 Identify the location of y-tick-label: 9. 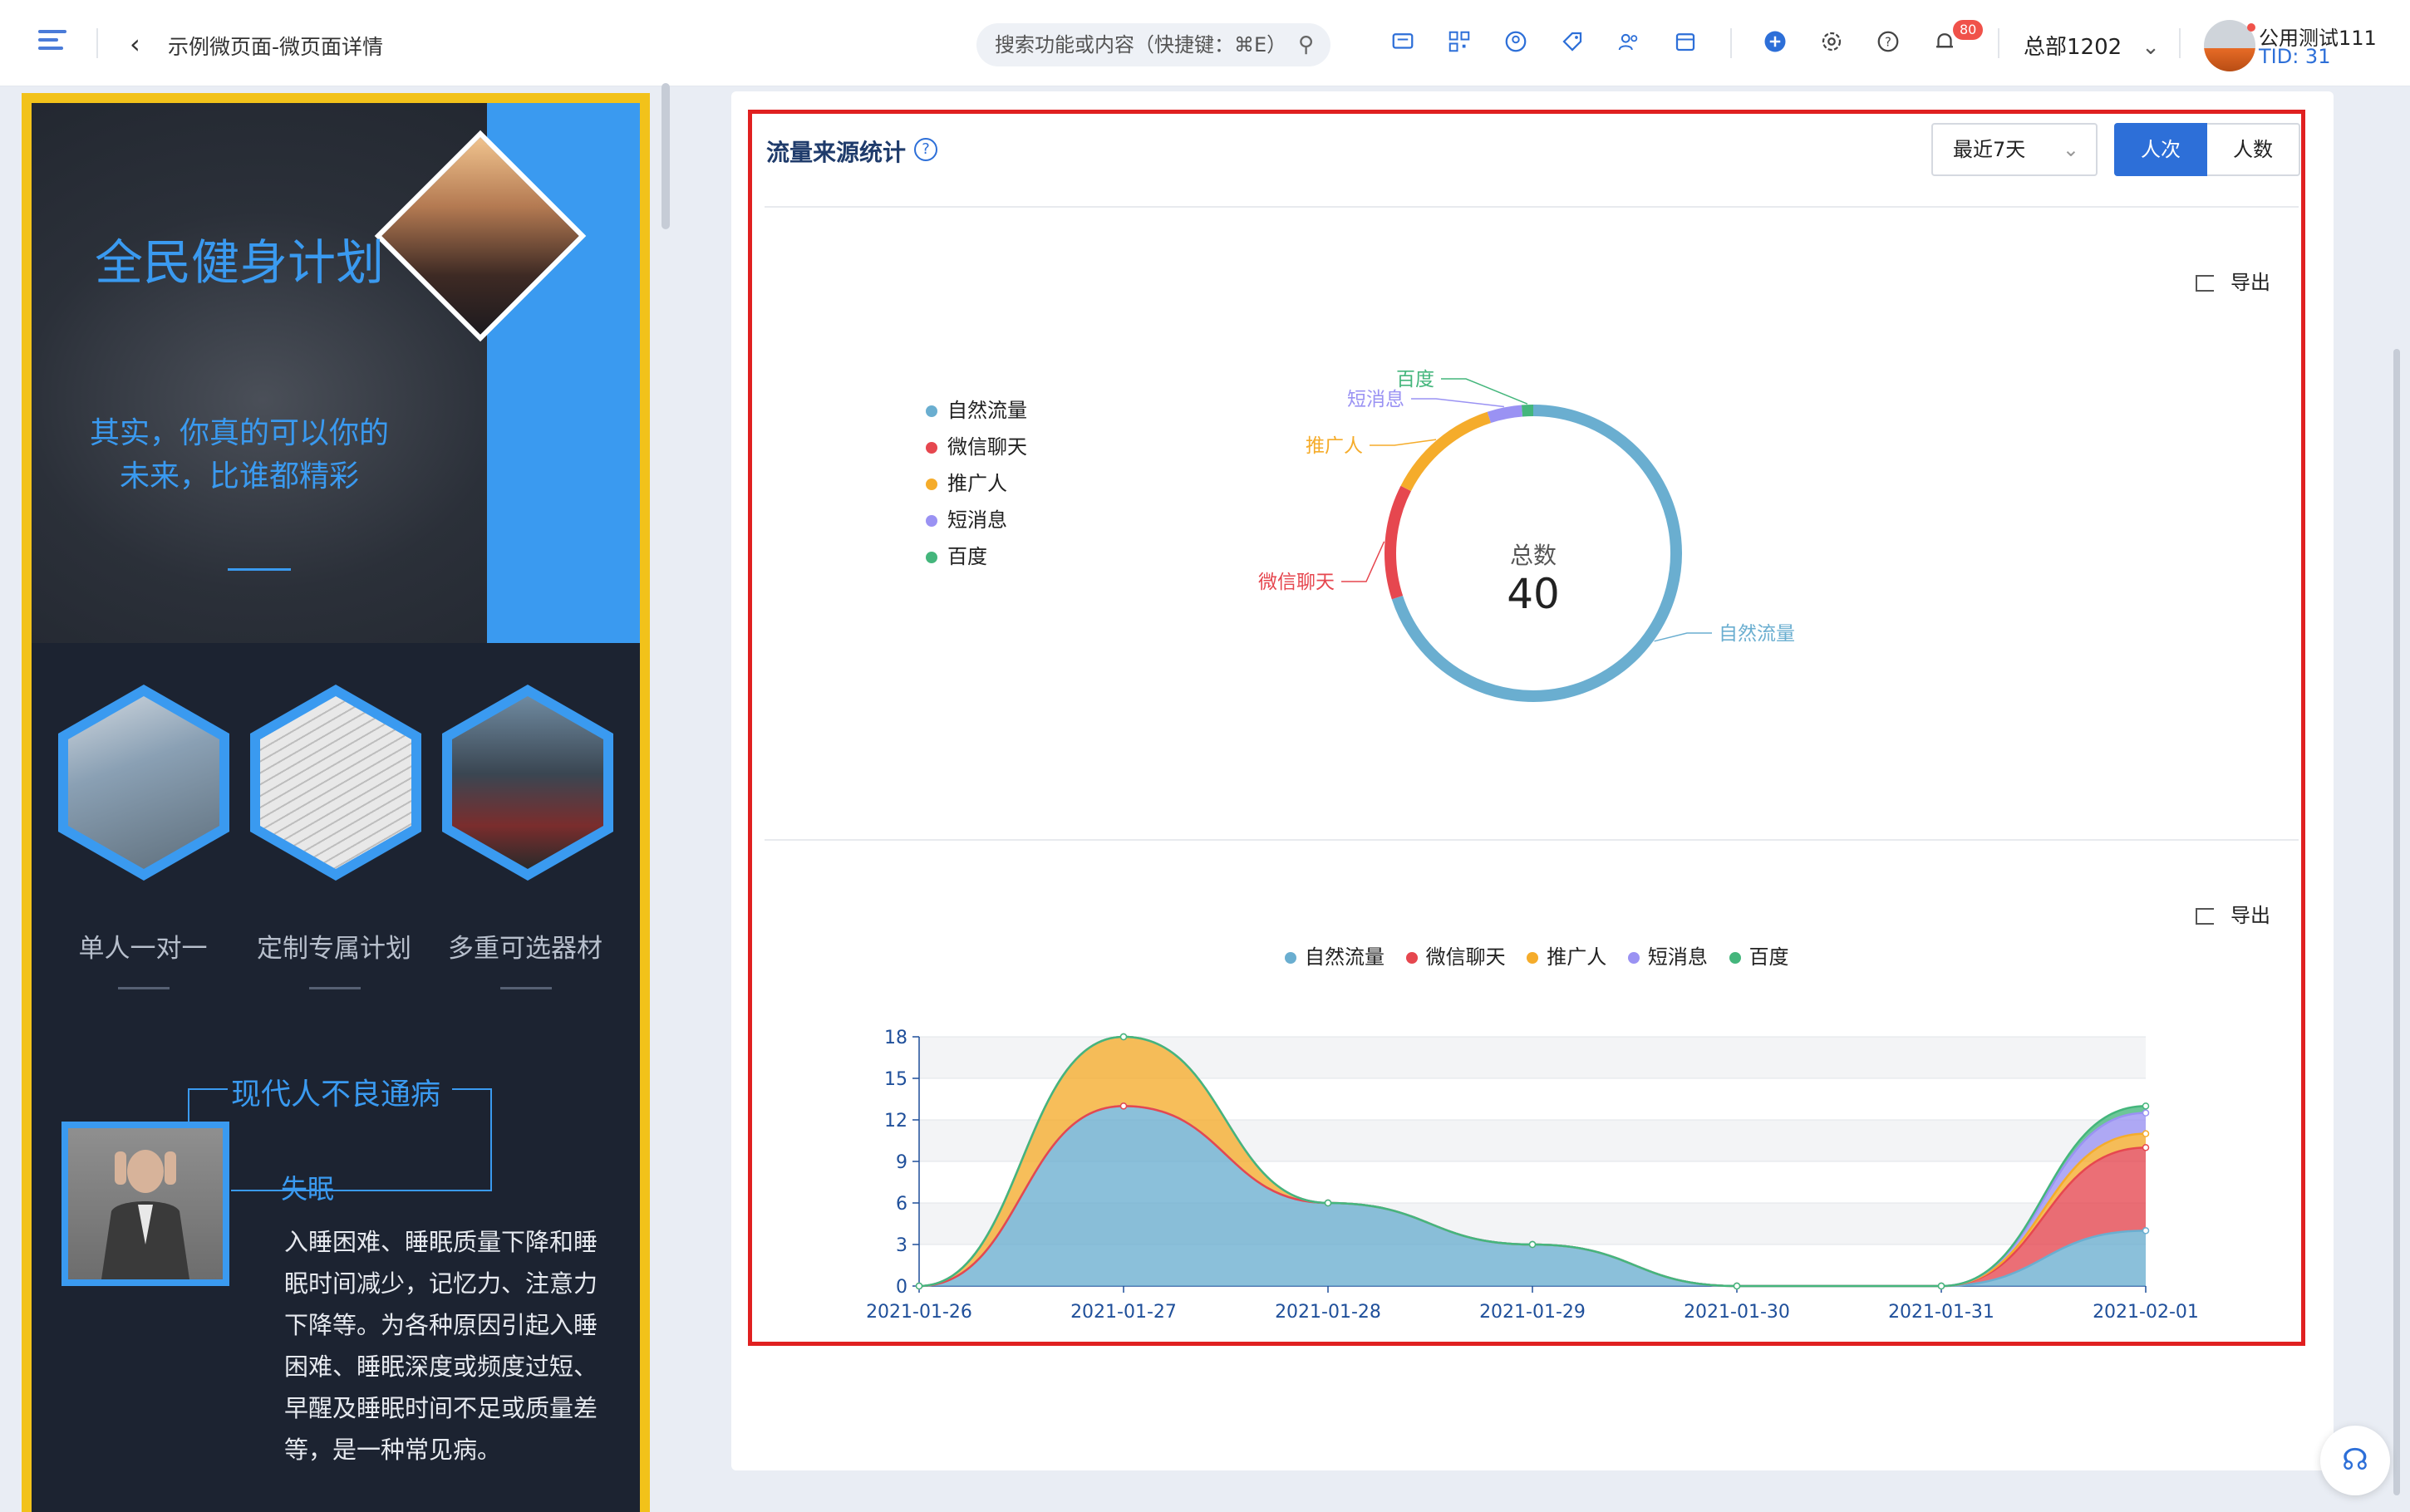
(901, 1163).